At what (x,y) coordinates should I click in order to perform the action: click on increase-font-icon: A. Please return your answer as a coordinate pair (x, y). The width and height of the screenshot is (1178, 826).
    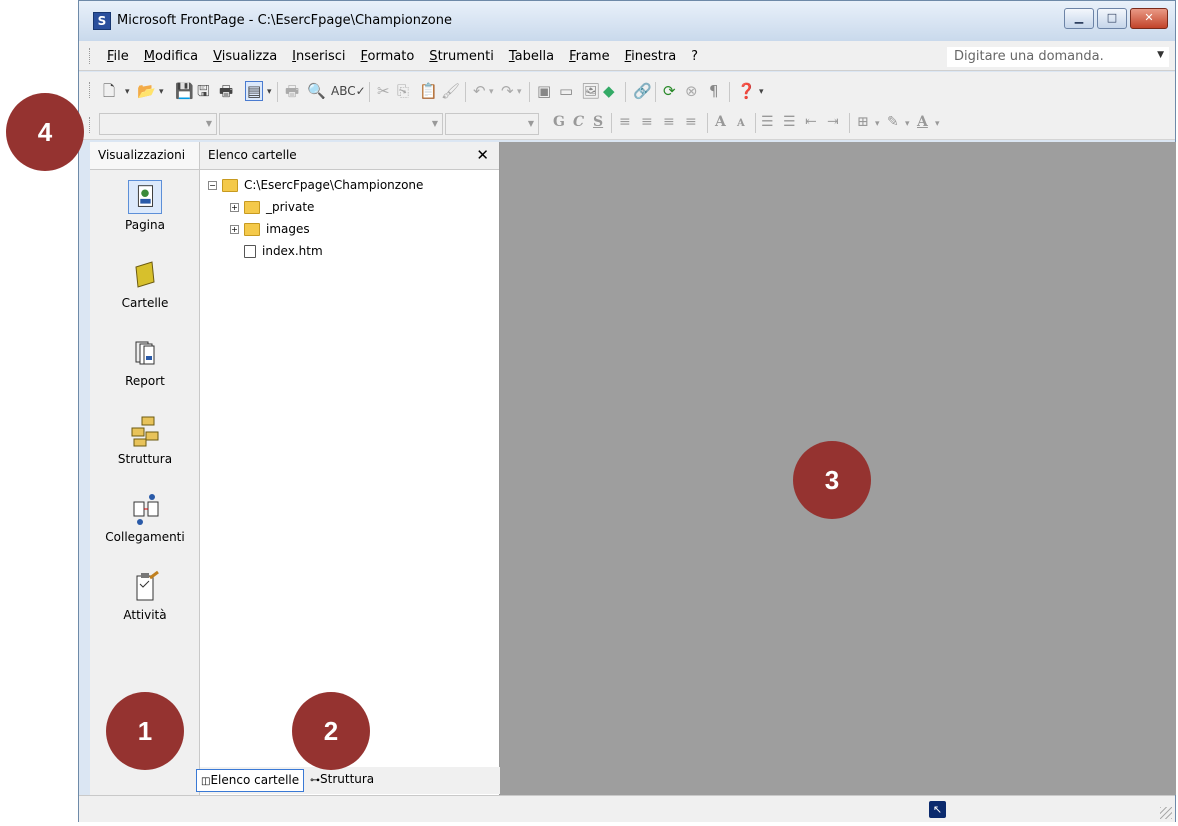
    Looking at the image, I should click on (720, 122).